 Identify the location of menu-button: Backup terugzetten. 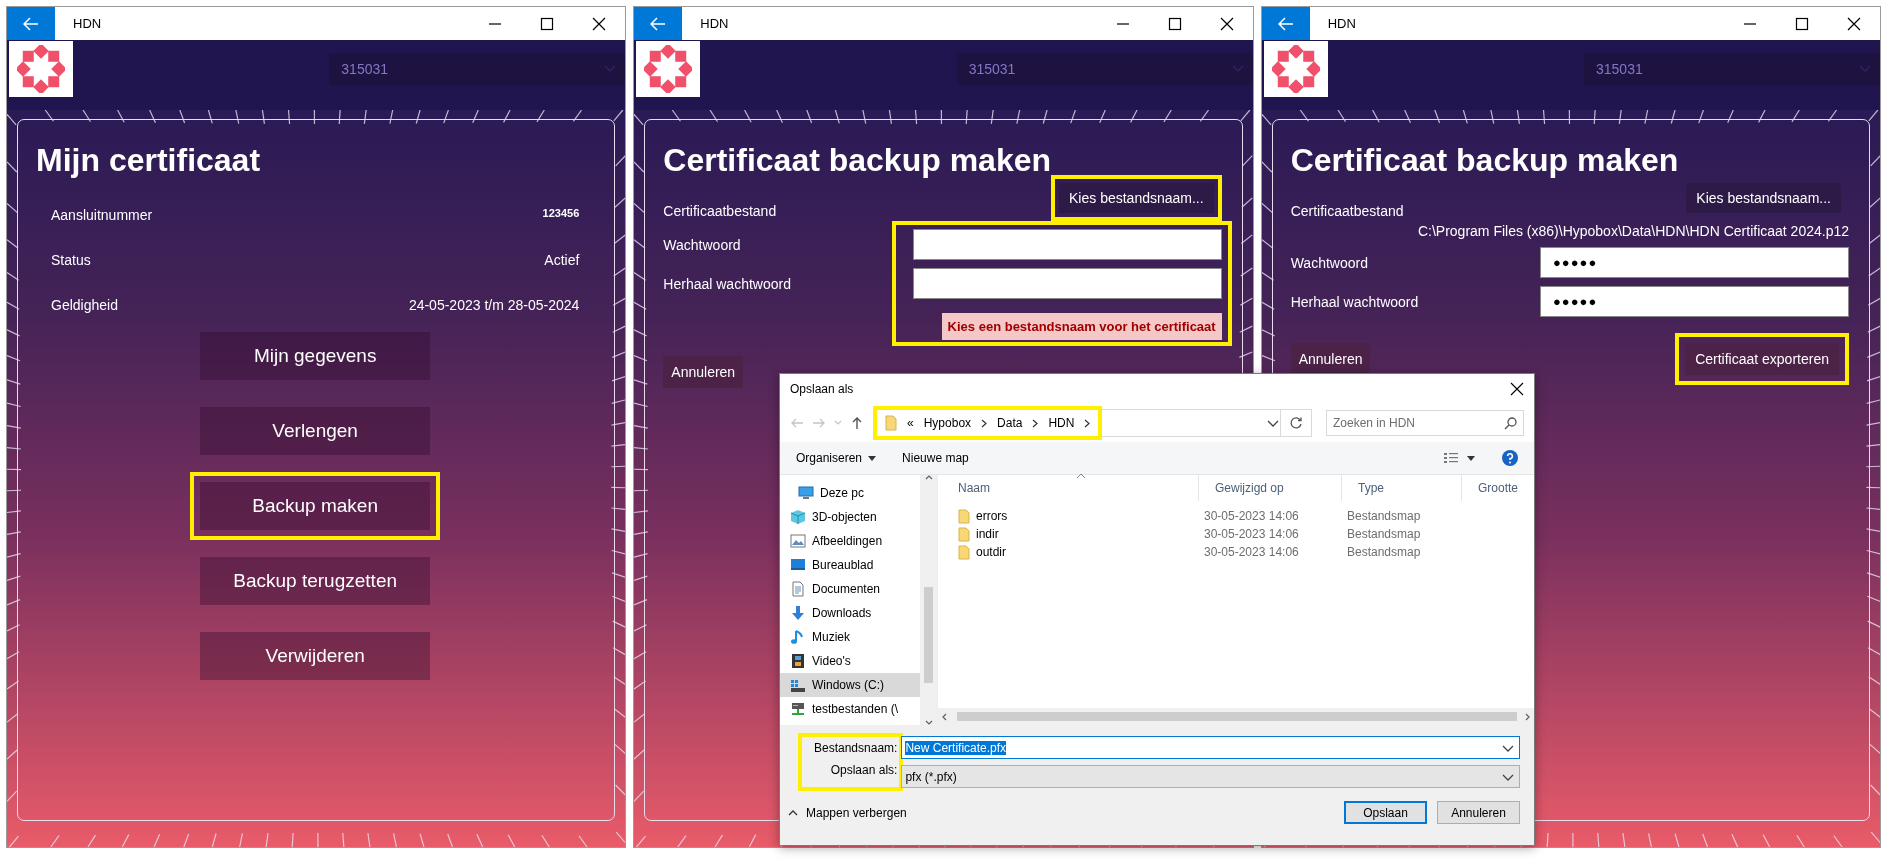
(315, 581).